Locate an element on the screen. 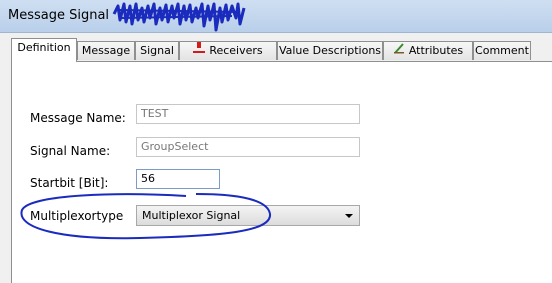 Image resolution: width=552 pixels, height=283 pixels. signal-name-field: GroupSelect is located at coordinates (248, 147).